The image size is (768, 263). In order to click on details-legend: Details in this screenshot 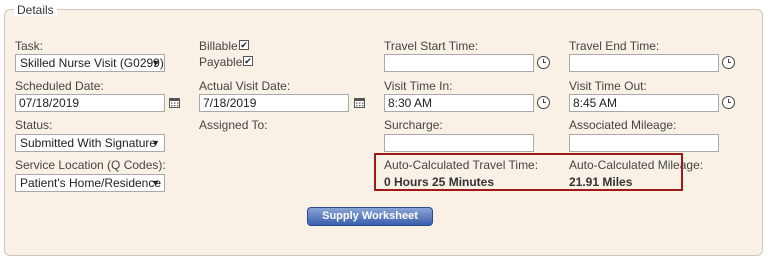, I will do `click(35, 10)`.